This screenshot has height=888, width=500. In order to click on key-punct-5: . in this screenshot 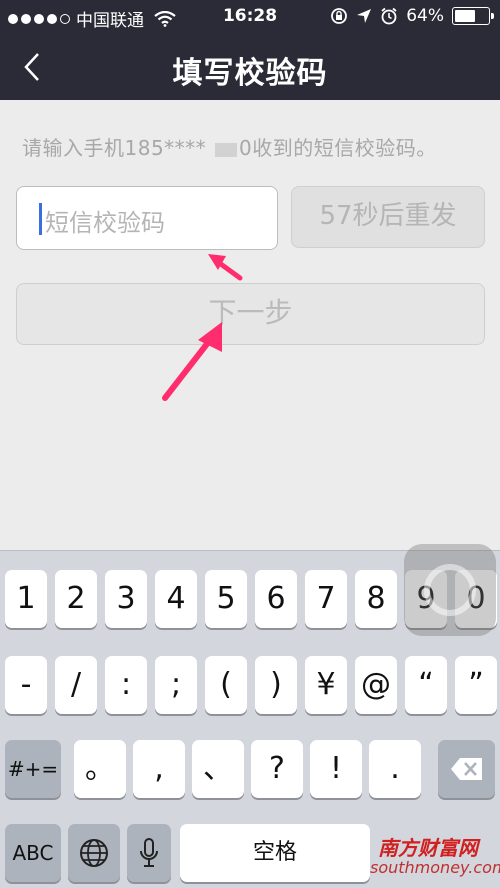, I will do `click(395, 769)`.